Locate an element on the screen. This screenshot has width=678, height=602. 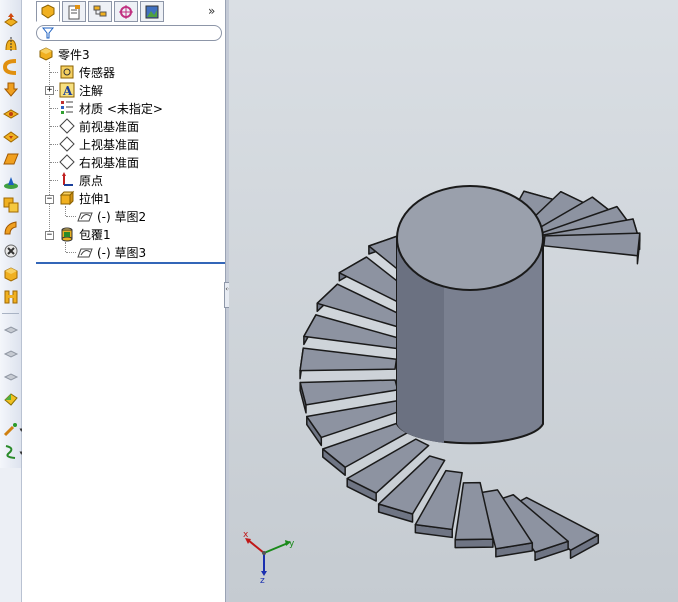
central-cylinder is located at coordinates (470, 315).